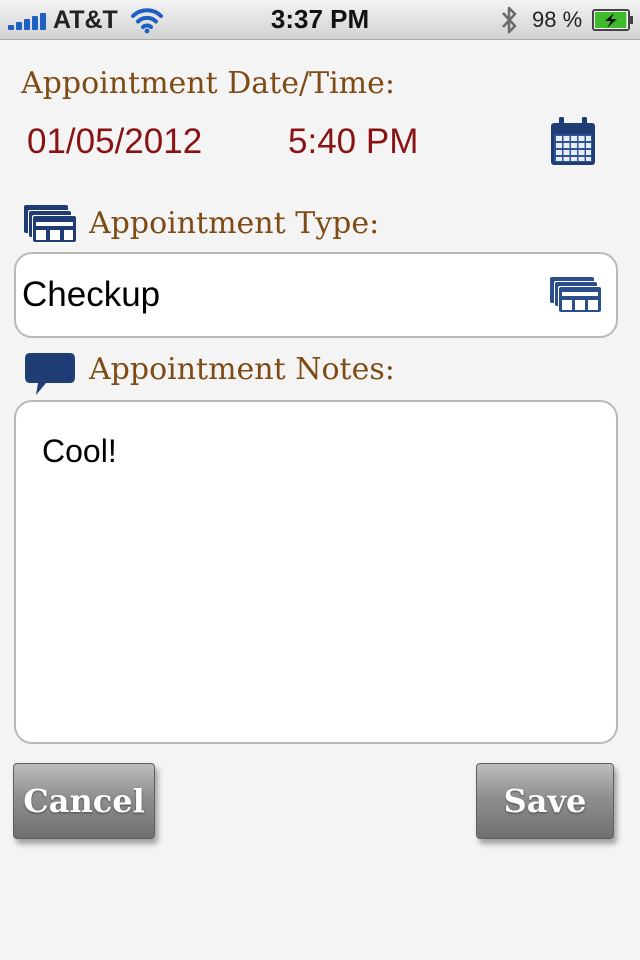  What do you see at coordinates (50, 224) in the screenshot?
I see `list-icon` at bounding box center [50, 224].